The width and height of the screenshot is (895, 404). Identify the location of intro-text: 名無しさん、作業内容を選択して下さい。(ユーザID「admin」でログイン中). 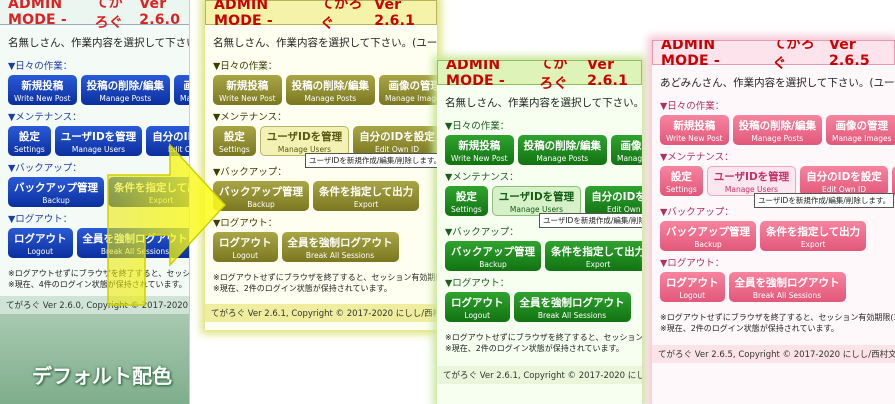
(543, 103).